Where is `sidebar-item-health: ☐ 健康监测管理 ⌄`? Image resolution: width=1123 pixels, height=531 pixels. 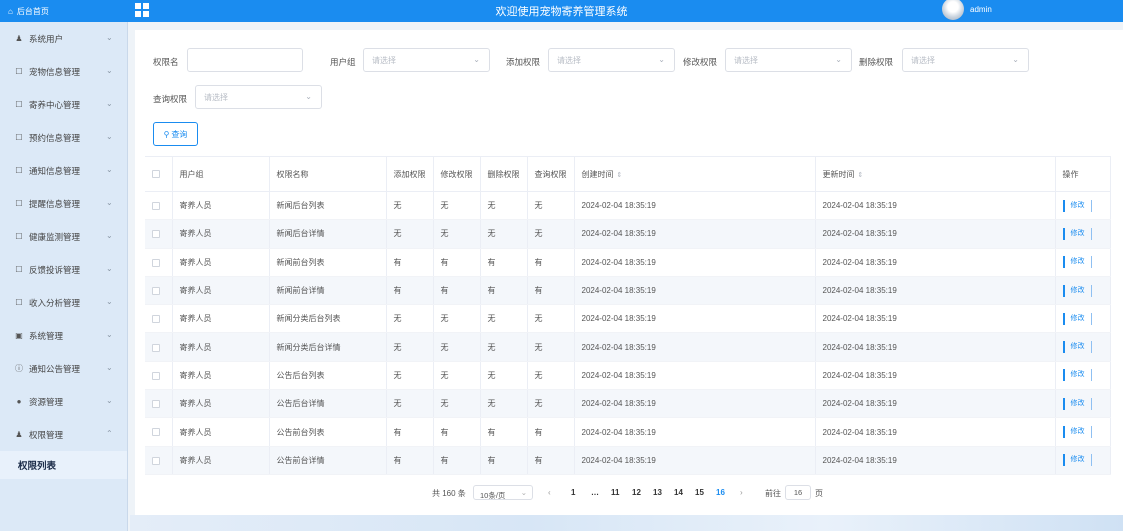
sidebar-item-health: ☐ 健康监测管理 ⌄ is located at coordinates (63, 236).